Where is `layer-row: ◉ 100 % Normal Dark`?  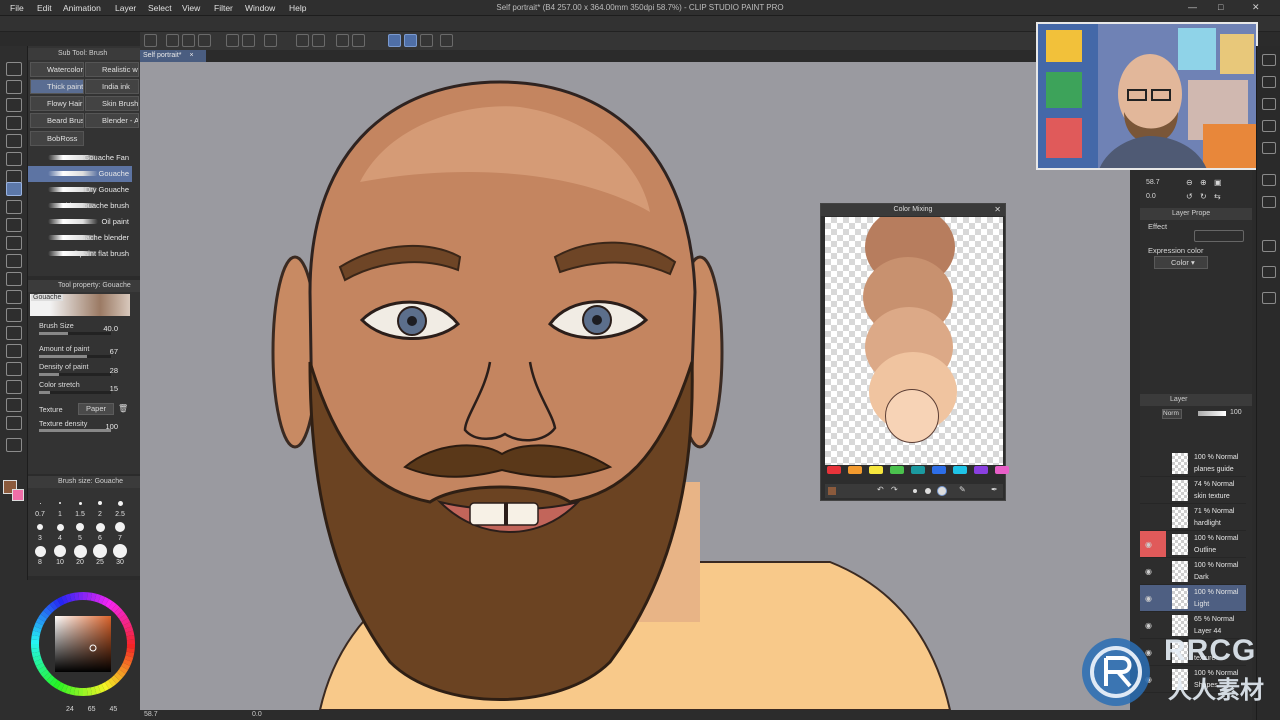
layer-row: ◉ 100 % Normal Dark is located at coordinates (1193, 571).